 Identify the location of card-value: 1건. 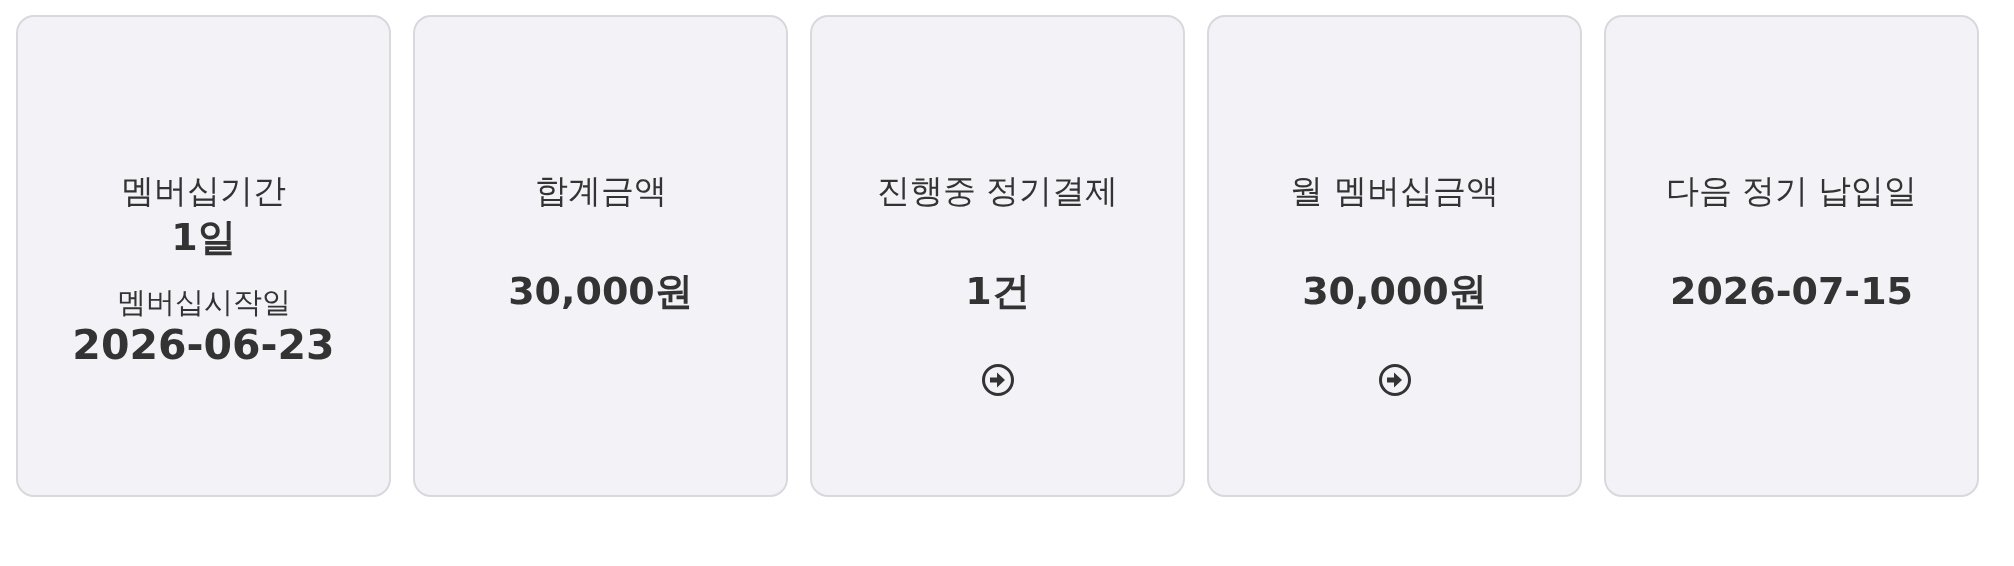
(997, 291).